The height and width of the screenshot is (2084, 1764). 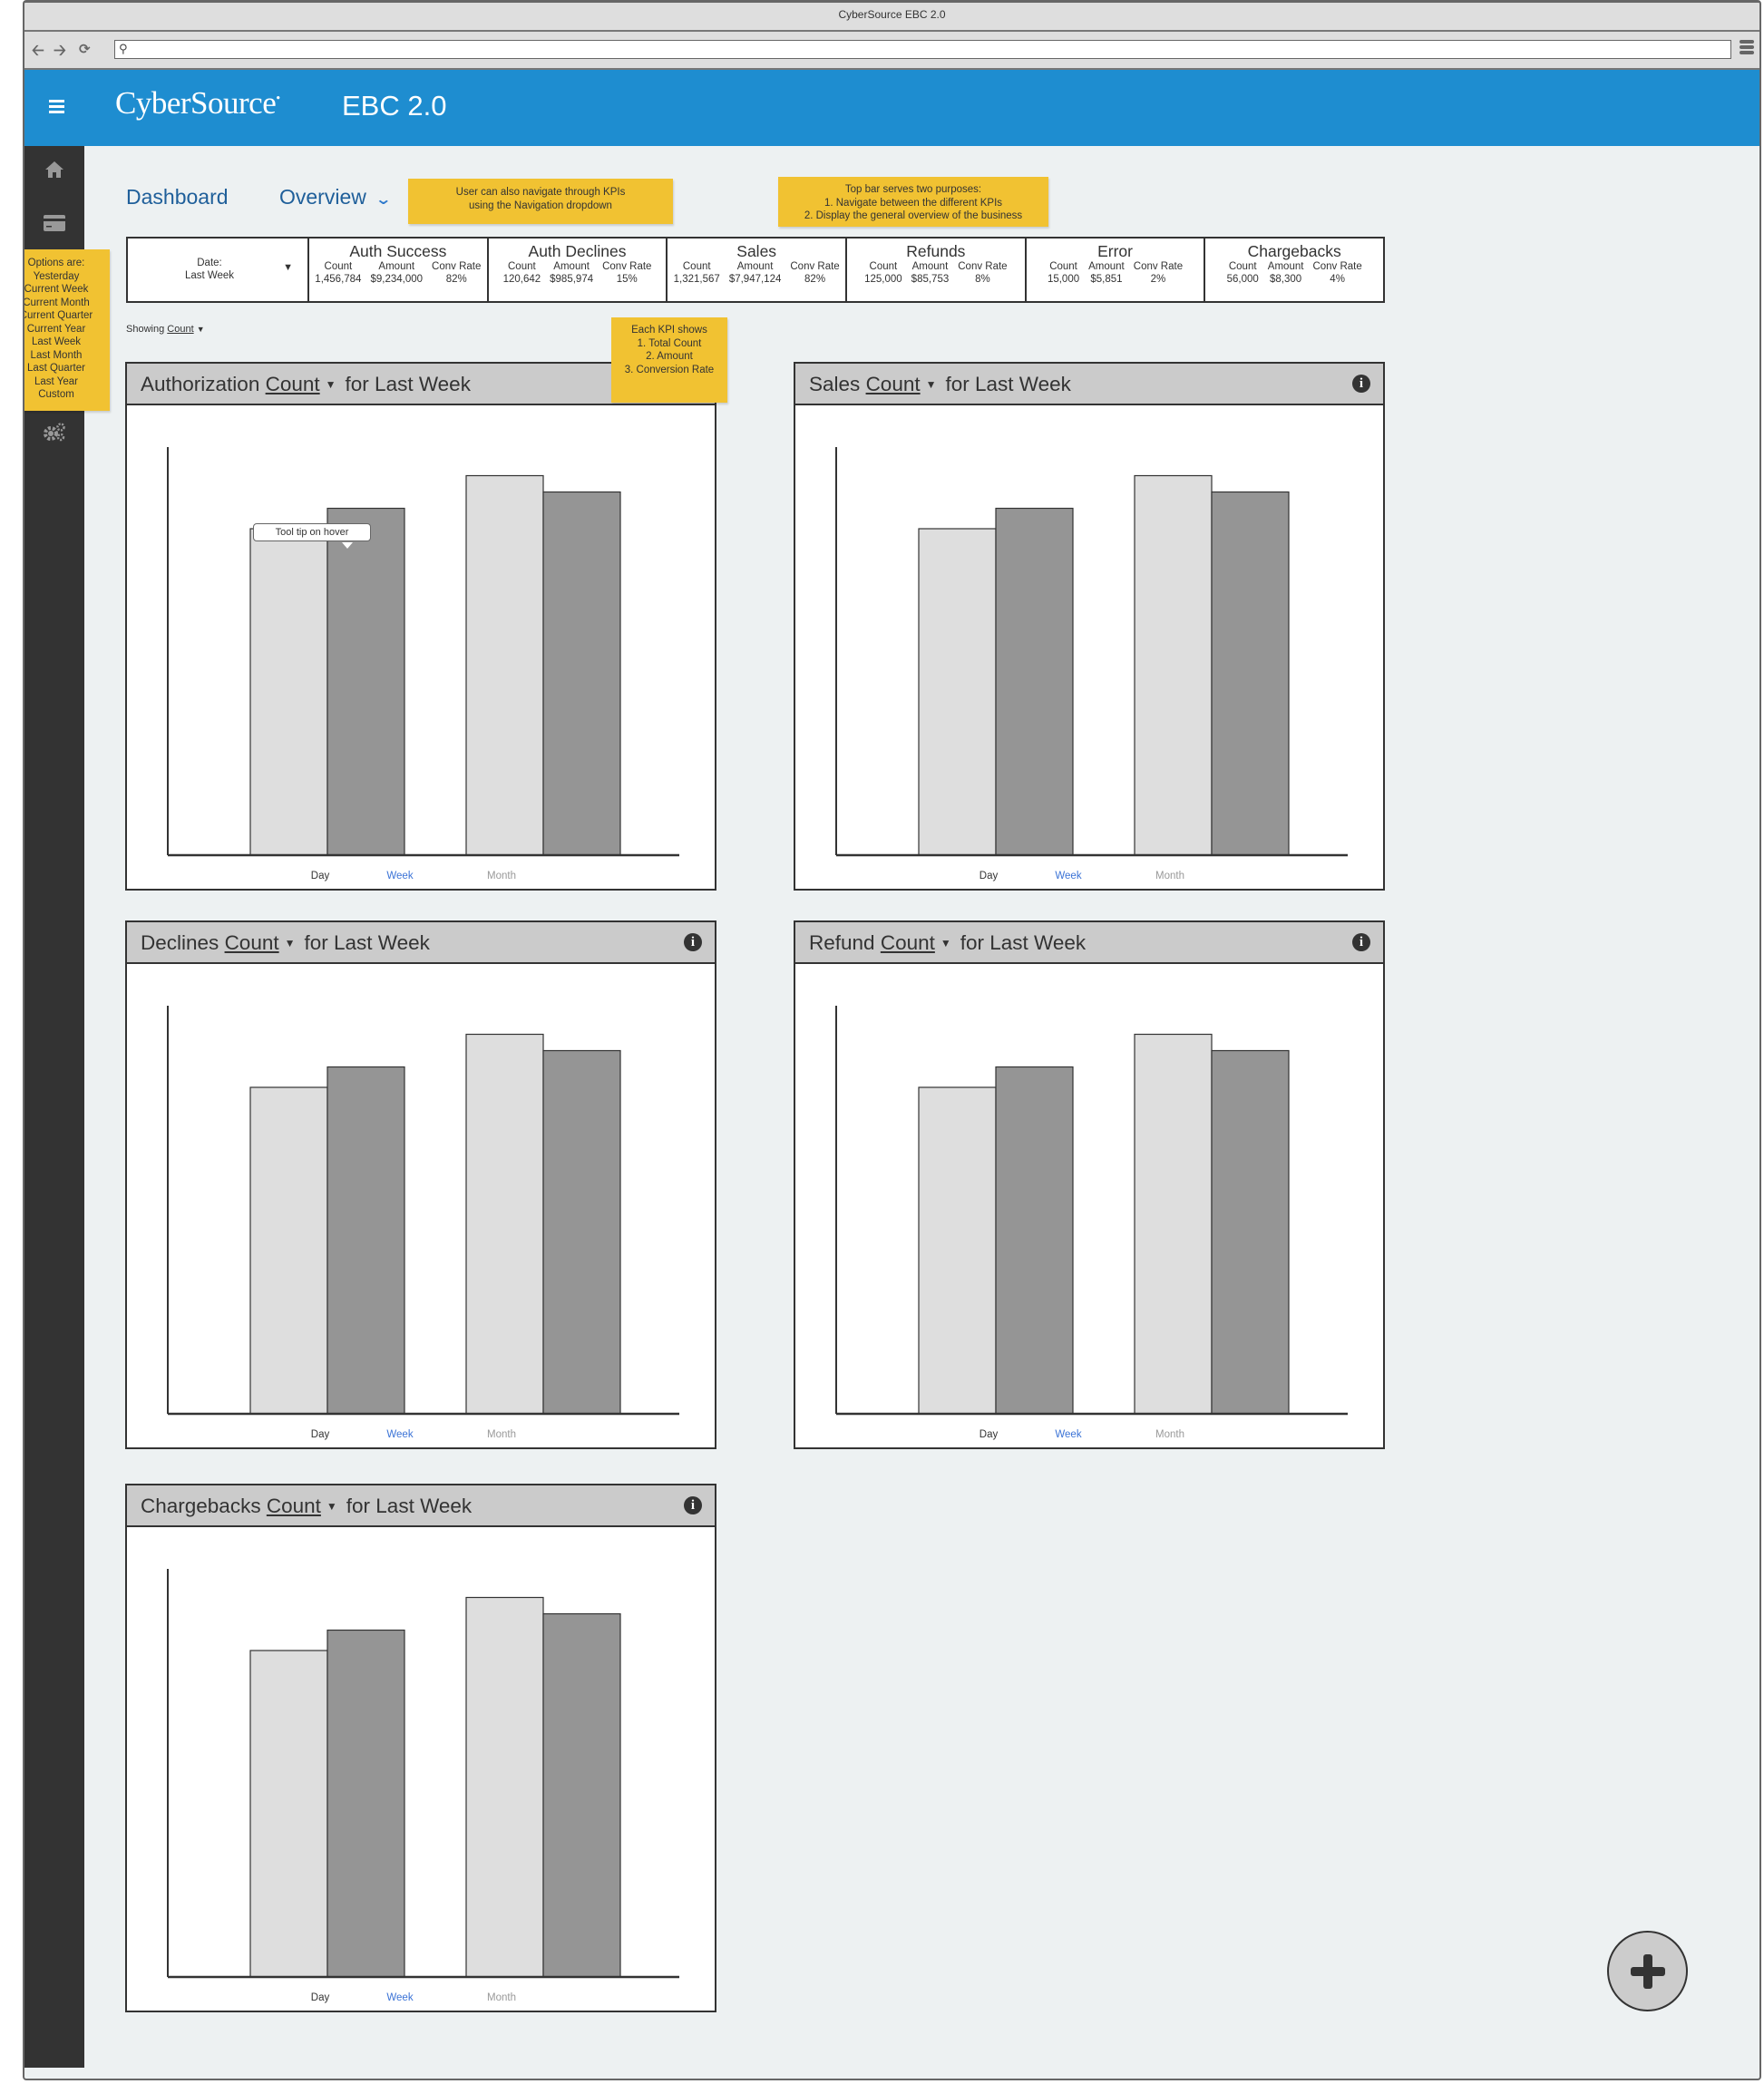 I want to click on option-item: Last Quarter, so click(x=56, y=369).